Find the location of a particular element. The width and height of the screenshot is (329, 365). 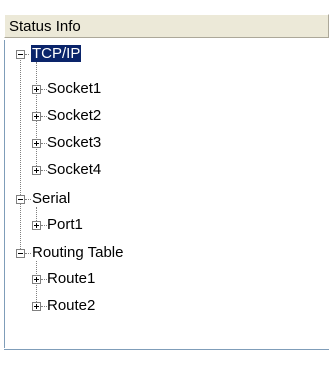

column-header: Status Info is located at coordinates (166, 26).